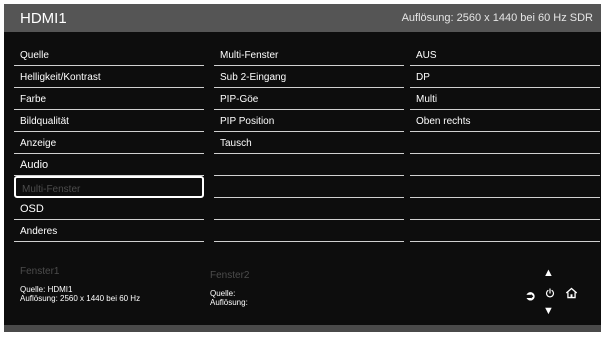 This screenshot has width=607, height=337. Describe the element at coordinates (229, 288) in the screenshot. I see `fenster2-info: Fenster2 Quelle: Auflösung:` at that location.